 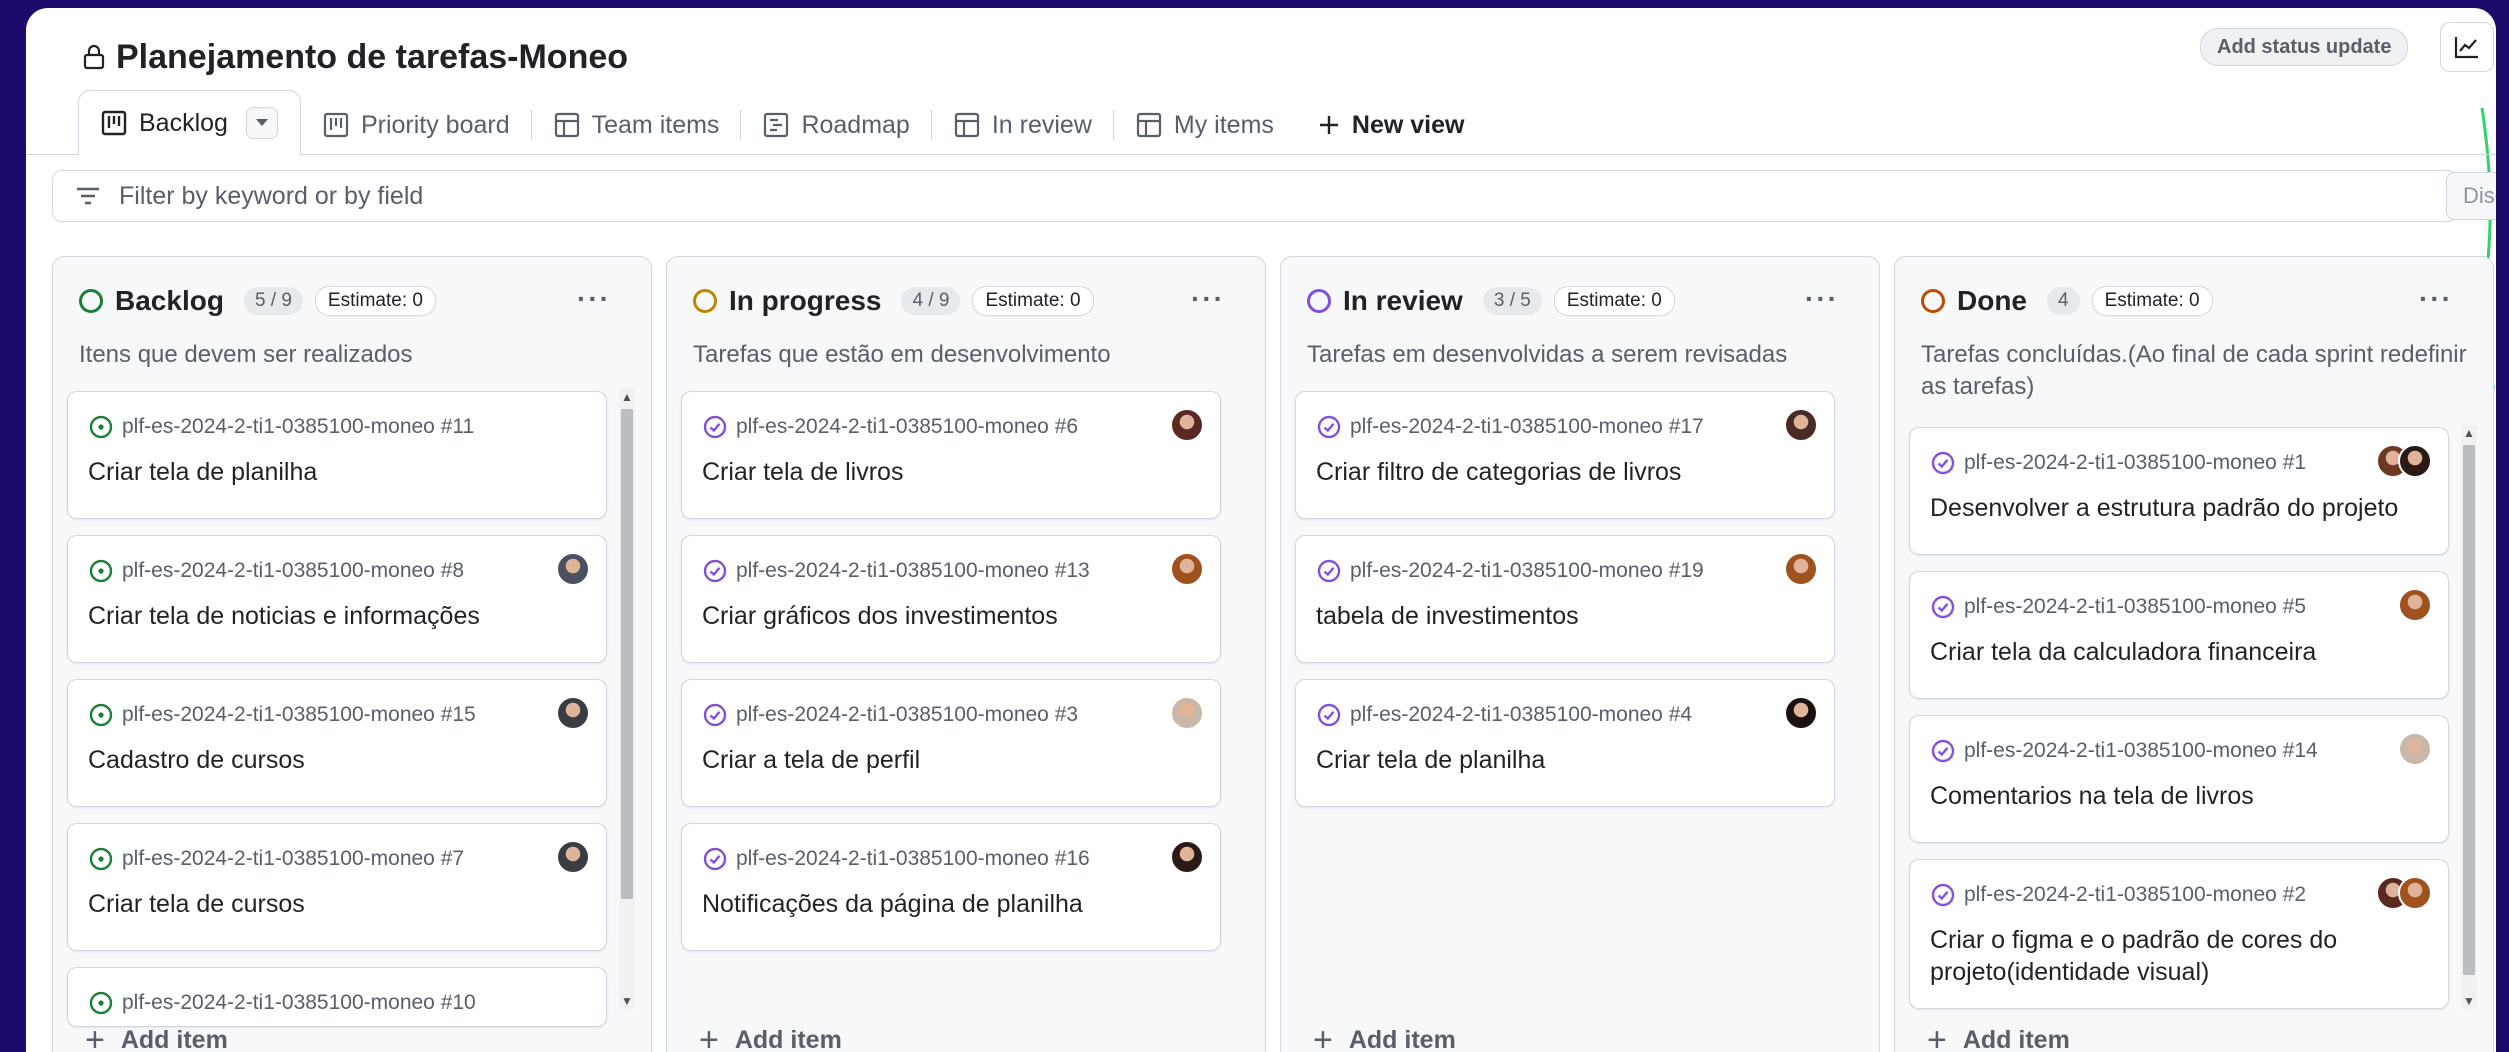 What do you see at coordinates (1551, 472) in the screenshot?
I see `issue-title: Criar filtro de categorias de livros` at bounding box center [1551, 472].